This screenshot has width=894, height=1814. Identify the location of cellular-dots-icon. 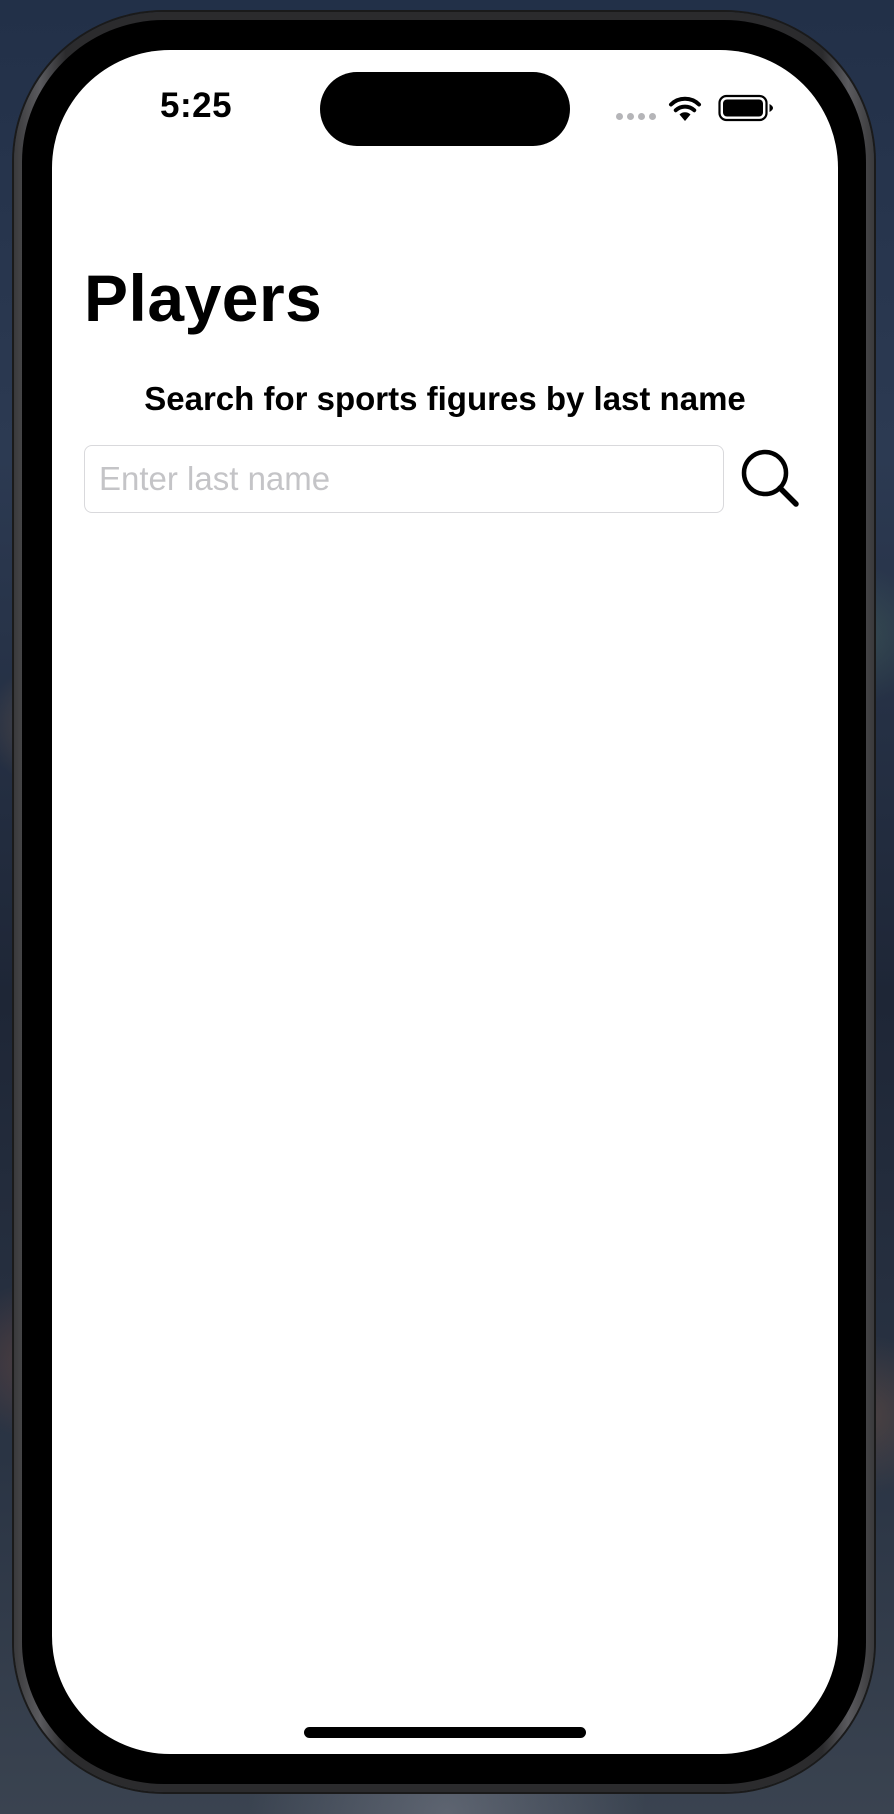
(636, 116).